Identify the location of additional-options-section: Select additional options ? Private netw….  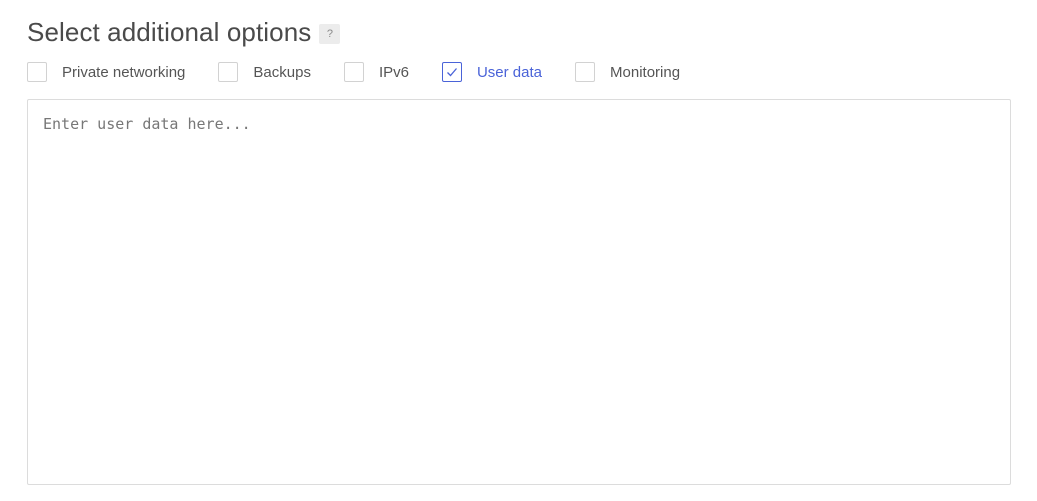
(519, 49).